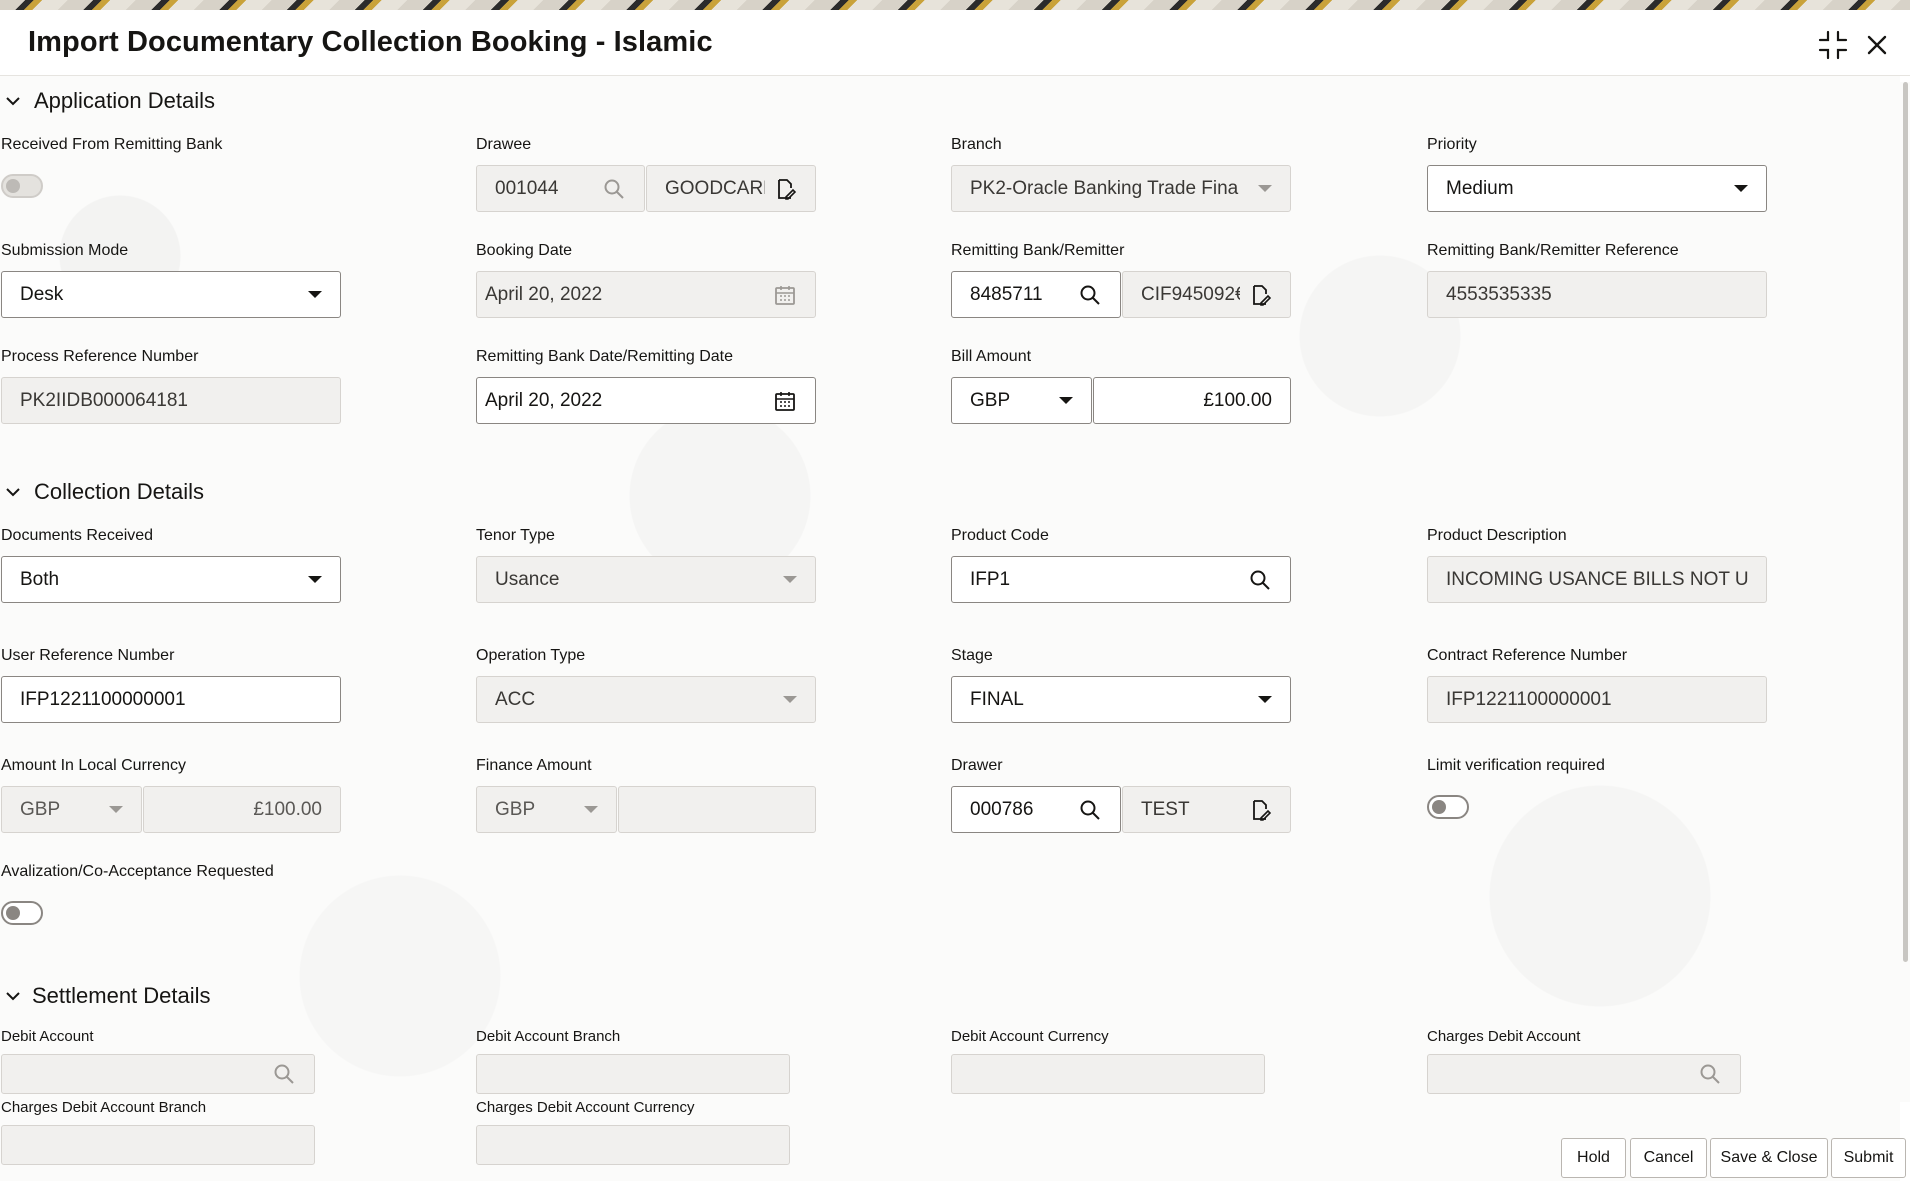 This screenshot has height=1181, width=1910. What do you see at coordinates (646, 699) in the screenshot?
I see `operation-type-select: ACC` at bounding box center [646, 699].